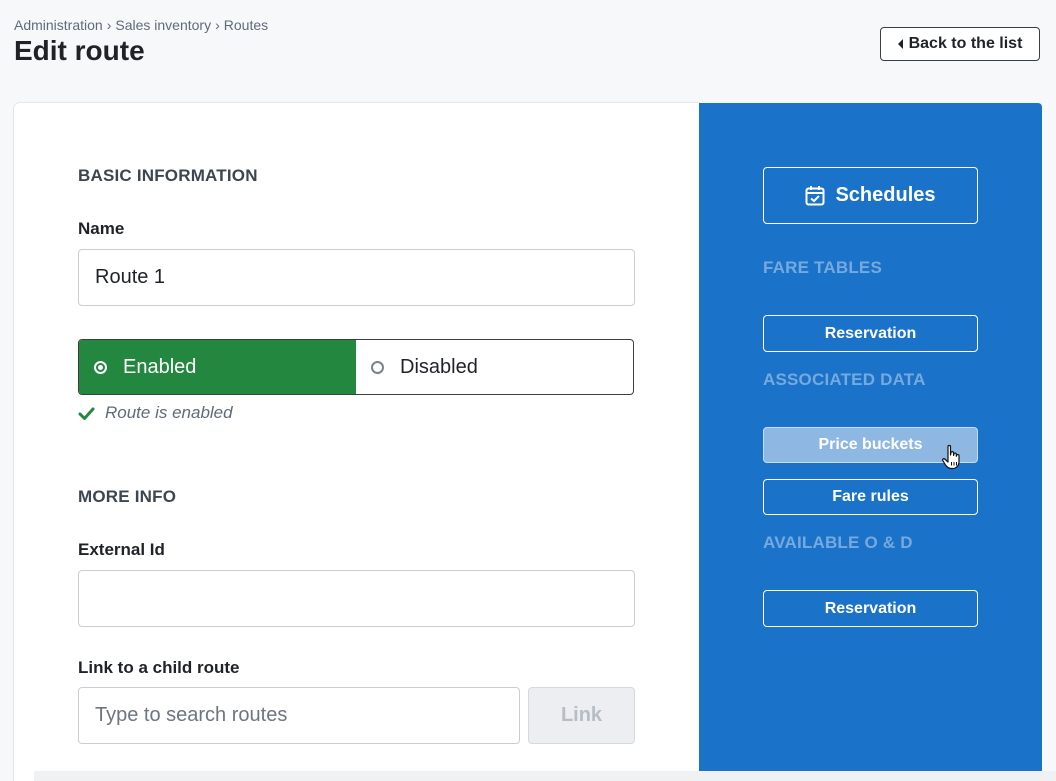  Describe the element at coordinates (823, 267) in the screenshot. I see `fare-tables-heading: FARE TABLES` at that location.